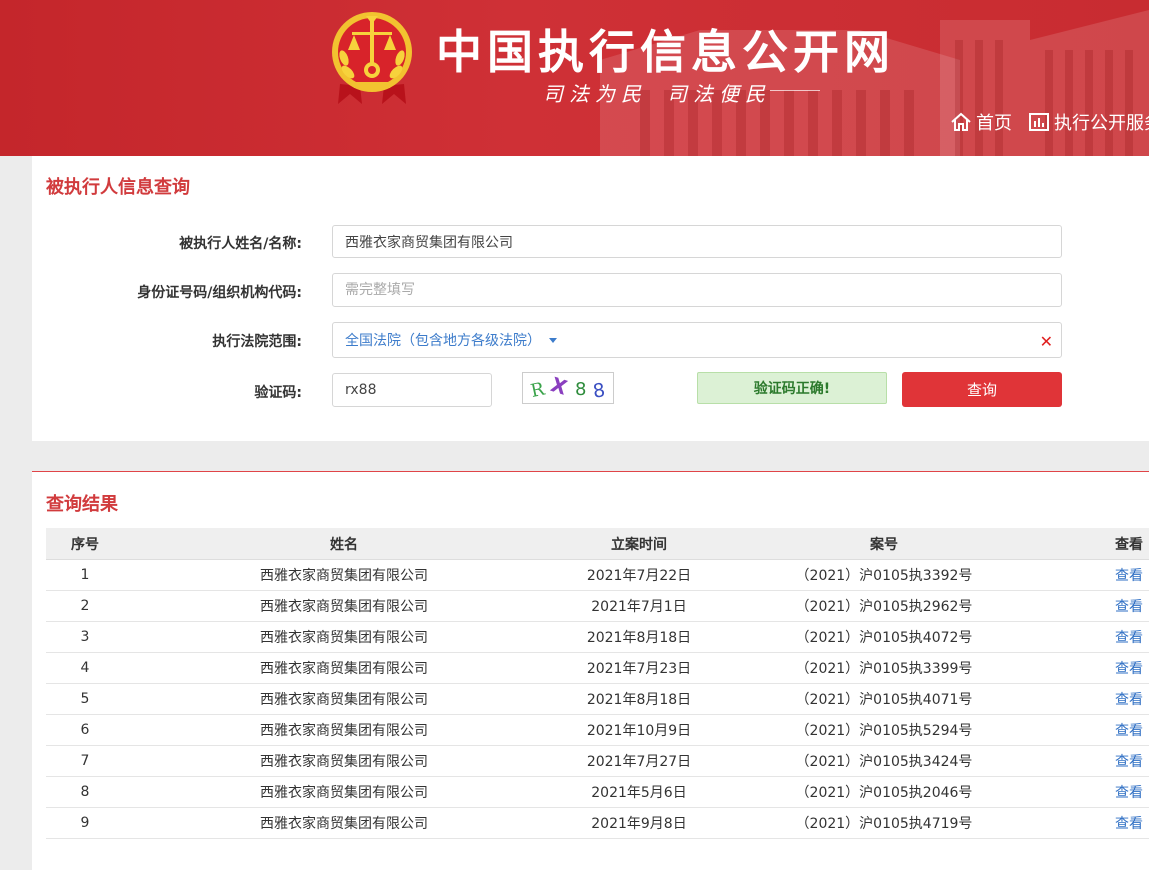  I want to click on row-no: 1, so click(85, 575).